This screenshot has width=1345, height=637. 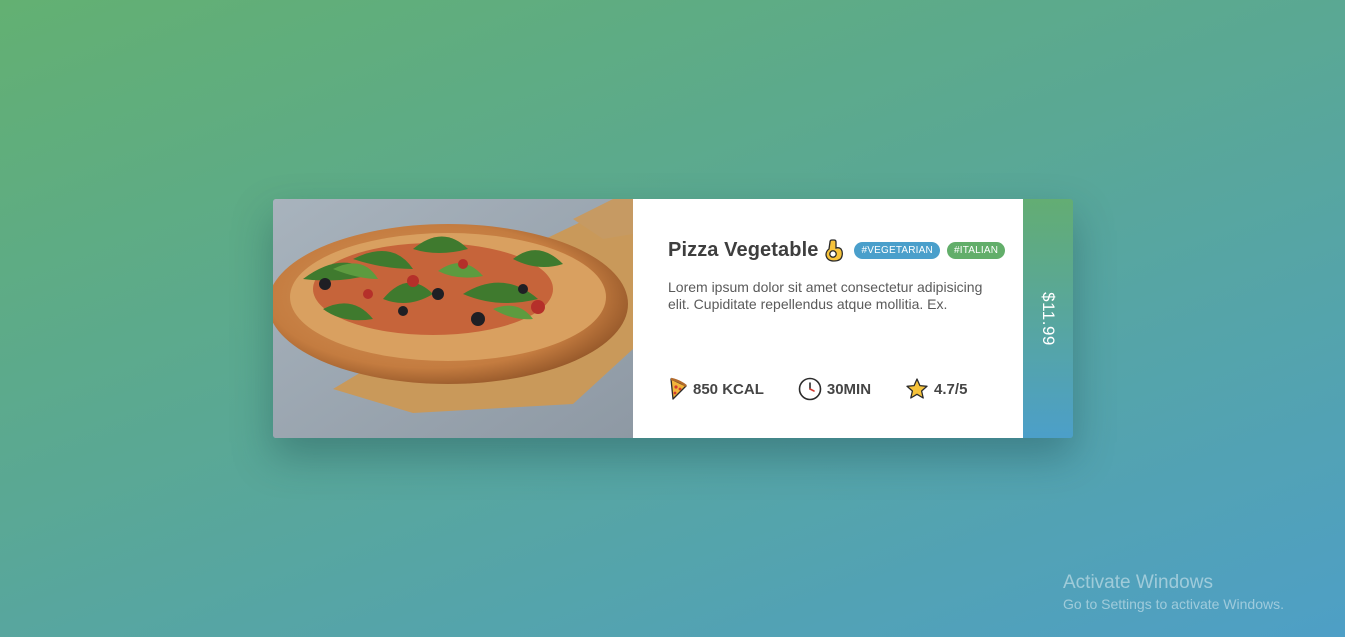 I want to click on stat-calories: 850 KCAL, so click(x=716, y=389).